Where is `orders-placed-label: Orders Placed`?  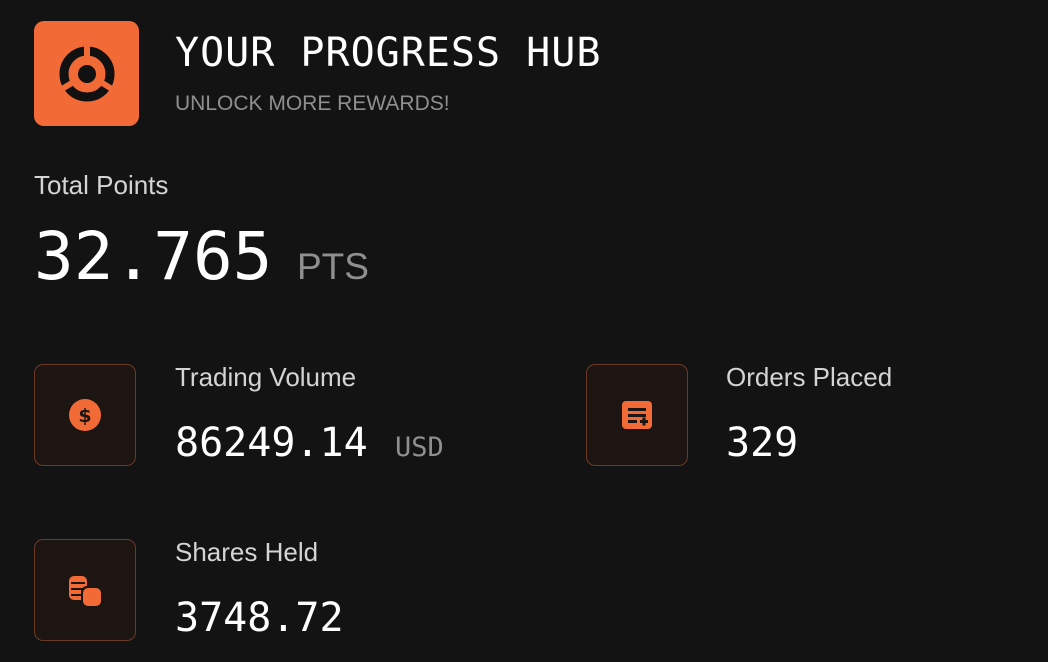
orders-placed-label: Orders Placed is located at coordinates (809, 377).